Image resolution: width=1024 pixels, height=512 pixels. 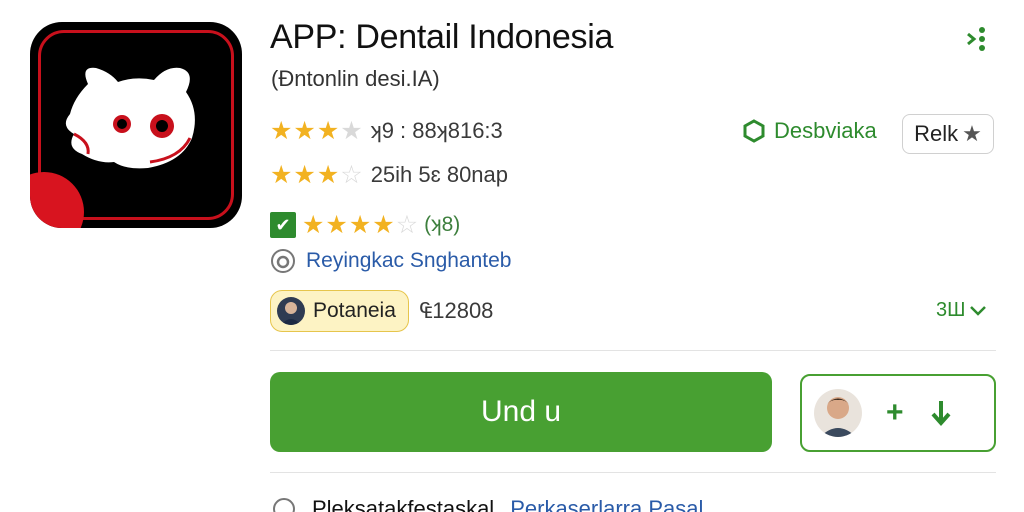 I want to click on app-title: APP: Dentail Indonesia, so click(x=442, y=37).